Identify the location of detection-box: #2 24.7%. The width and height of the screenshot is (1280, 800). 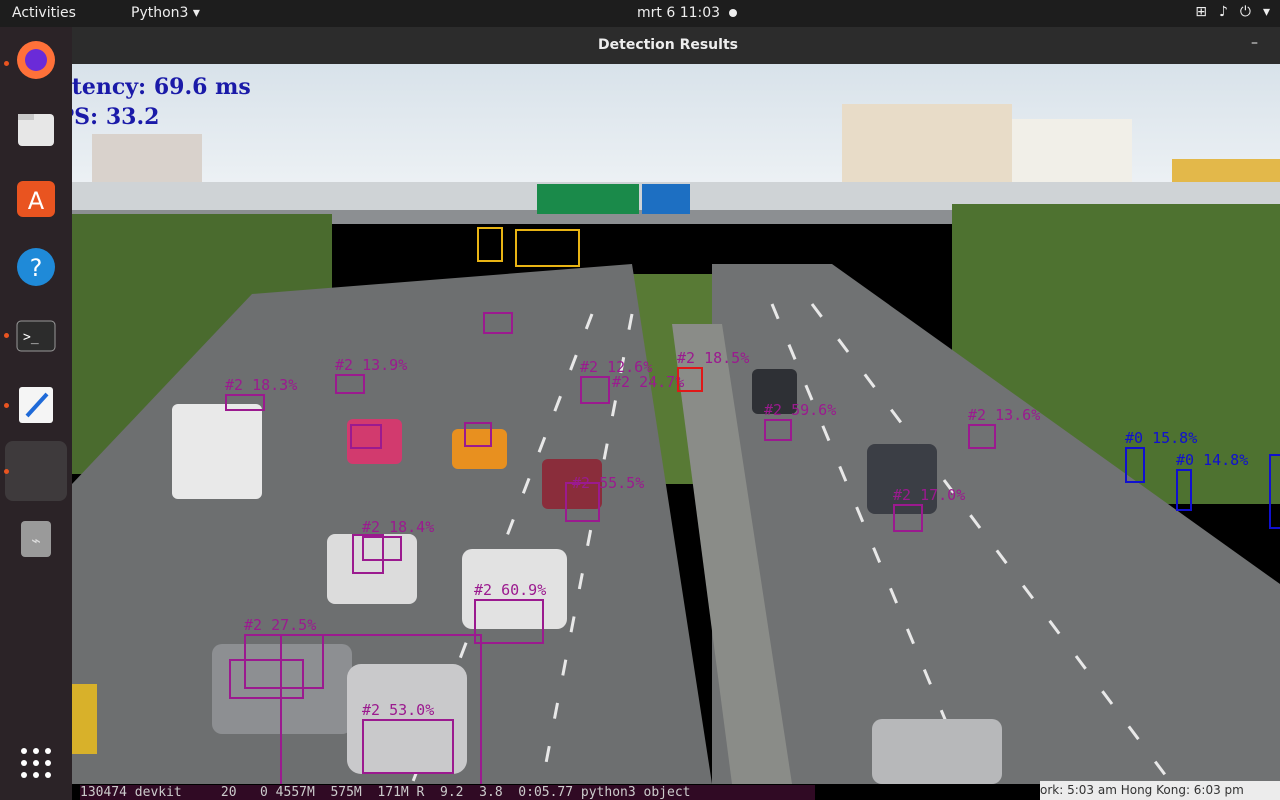
(633, 392).